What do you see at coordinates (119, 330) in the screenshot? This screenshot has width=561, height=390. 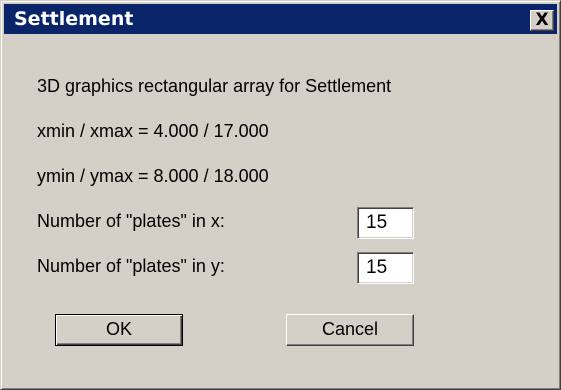 I see `ok-button: OK` at bounding box center [119, 330].